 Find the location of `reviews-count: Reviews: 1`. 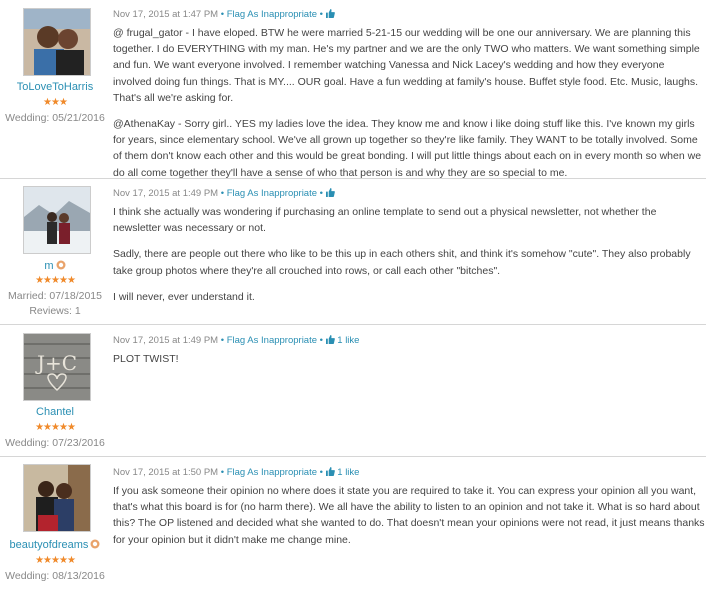

reviews-count: Reviews: 1 is located at coordinates (55, 311).